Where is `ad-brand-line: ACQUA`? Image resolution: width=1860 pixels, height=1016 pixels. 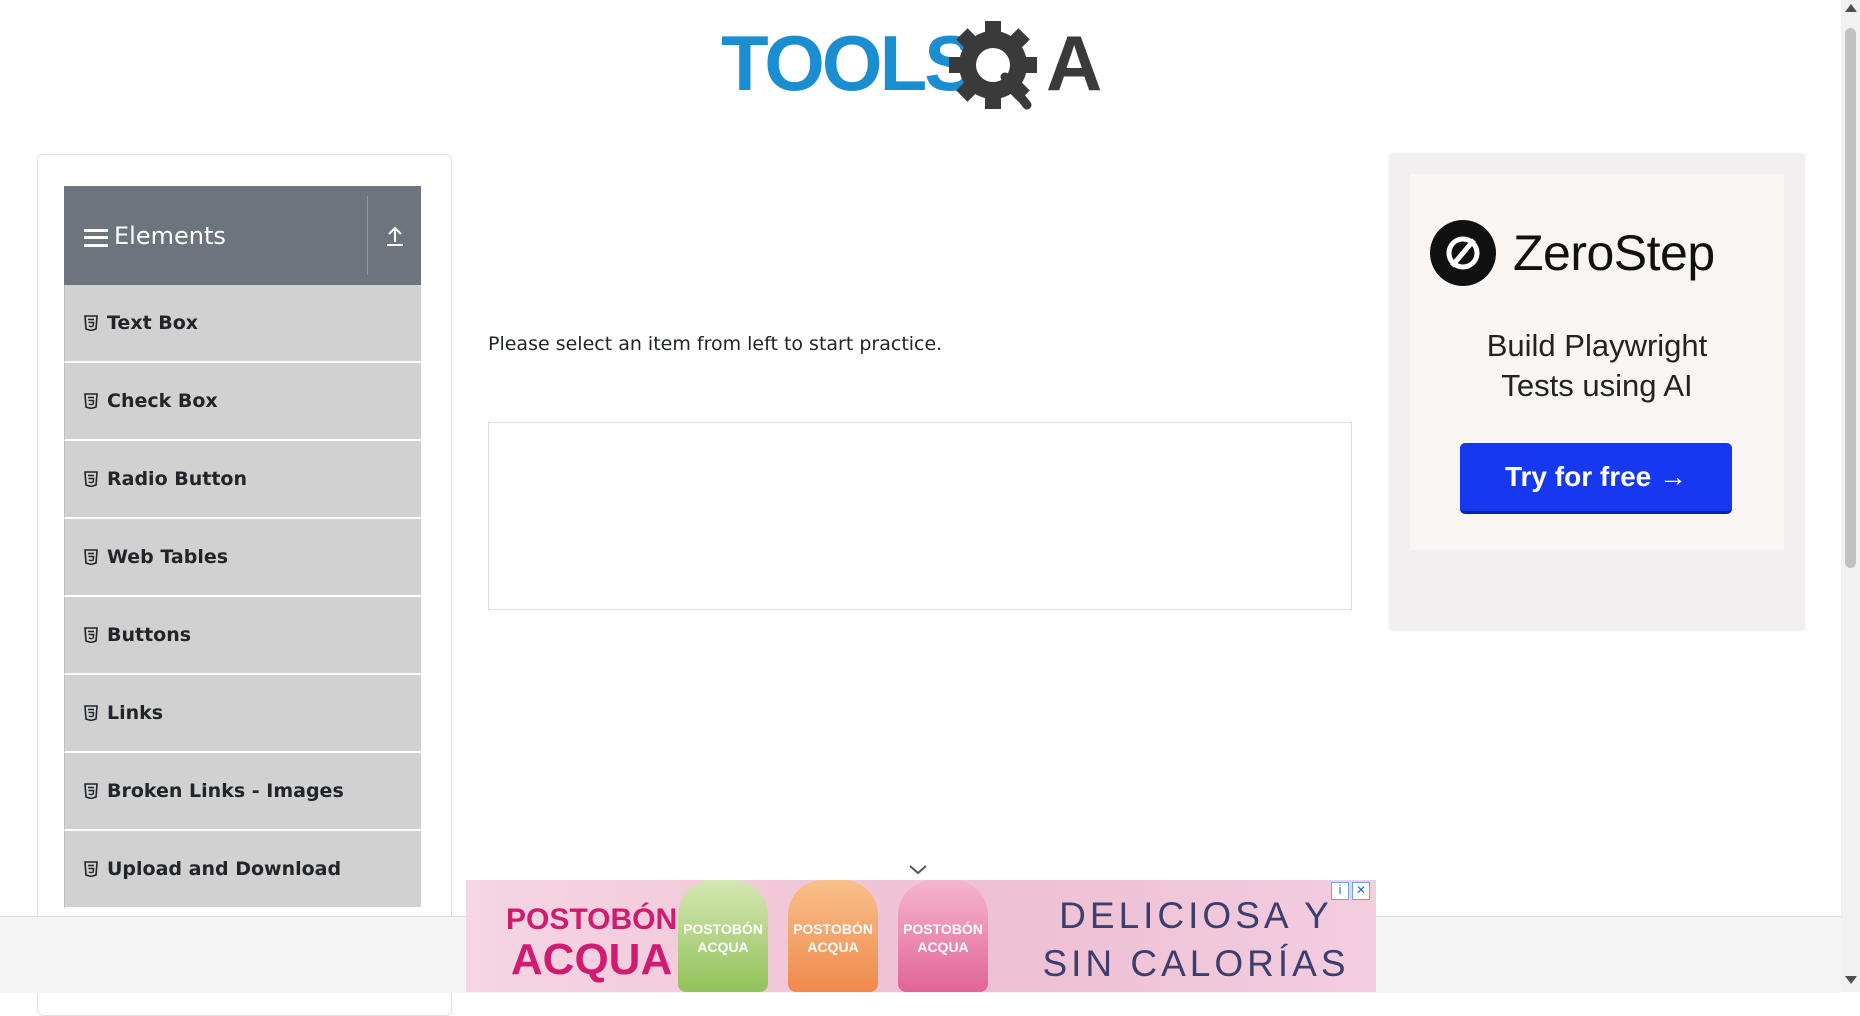 ad-brand-line: ACQUA is located at coordinates (591, 959).